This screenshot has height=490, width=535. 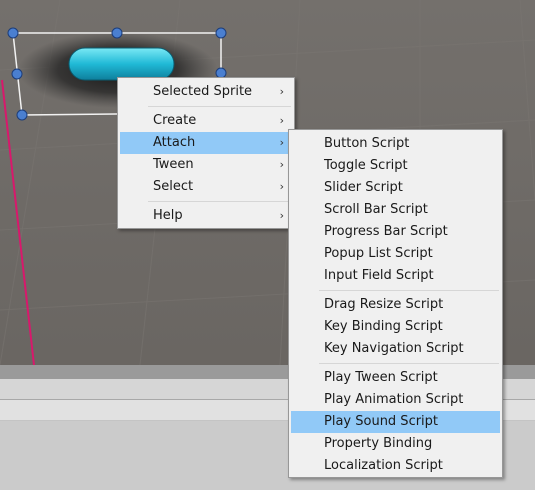 What do you see at coordinates (173, 164) in the screenshot?
I see `menu-item-label: Tween` at bounding box center [173, 164].